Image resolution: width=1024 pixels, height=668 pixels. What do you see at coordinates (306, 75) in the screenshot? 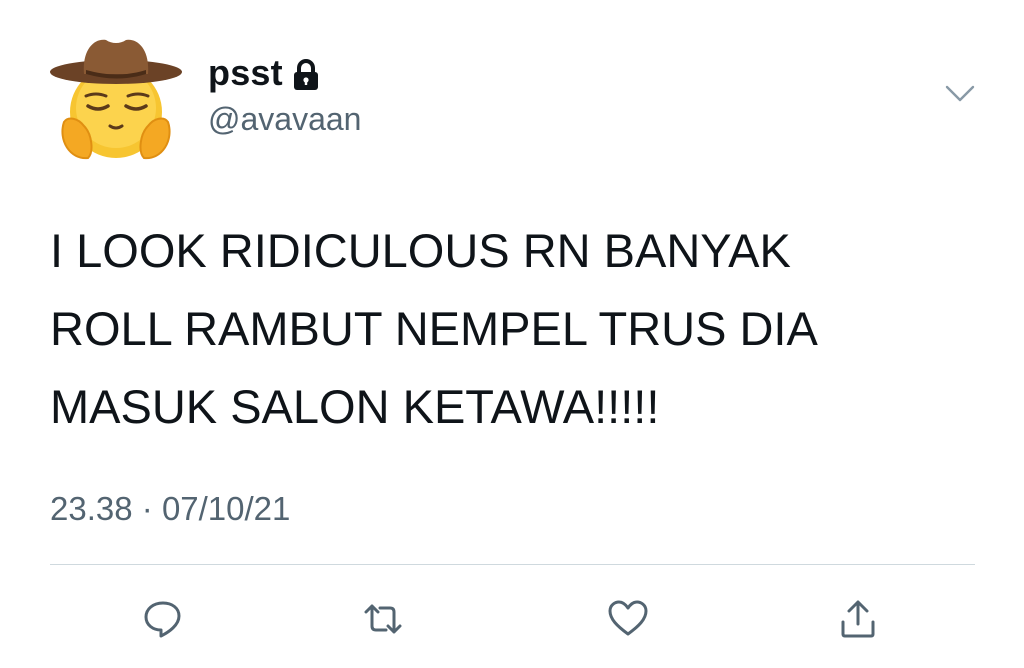
I see `lock-icon` at bounding box center [306, 75].